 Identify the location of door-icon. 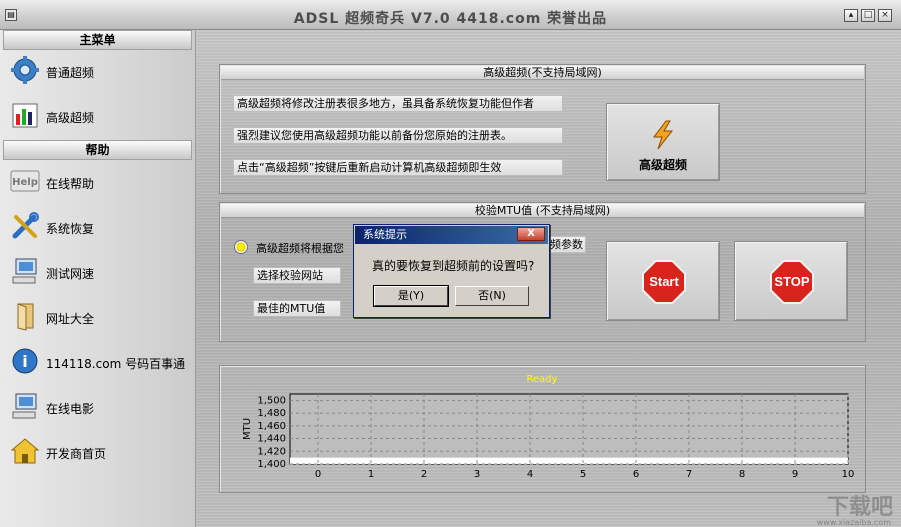
(25, 317).